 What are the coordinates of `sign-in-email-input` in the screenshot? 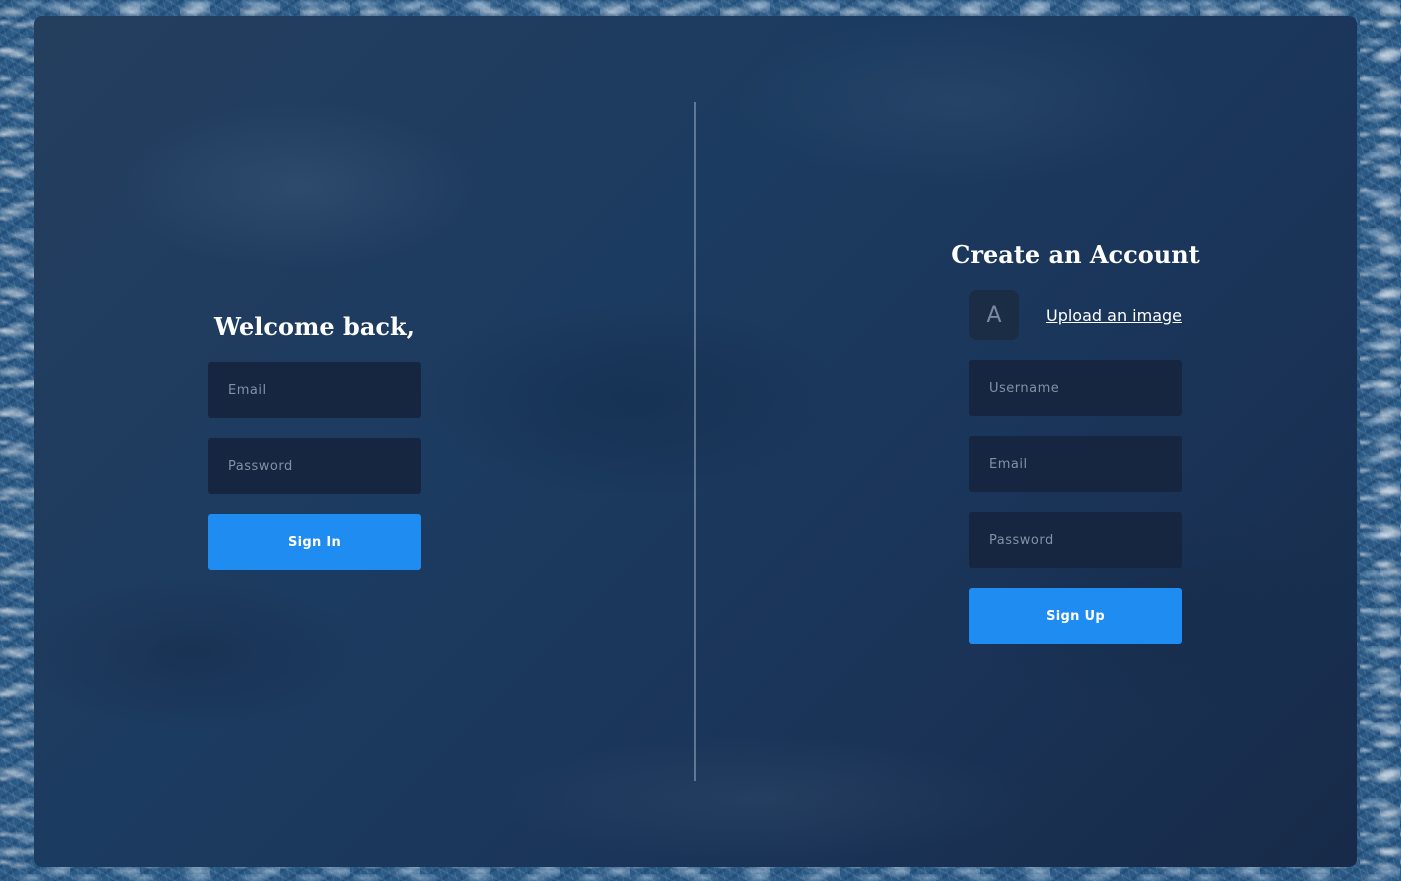 It's located at (314, 390).